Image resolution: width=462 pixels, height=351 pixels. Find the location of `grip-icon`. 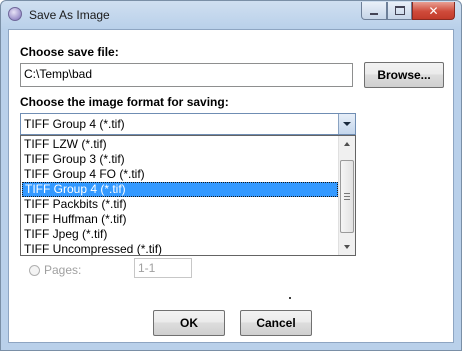

grip-icon is located at coordinates (347, 196).